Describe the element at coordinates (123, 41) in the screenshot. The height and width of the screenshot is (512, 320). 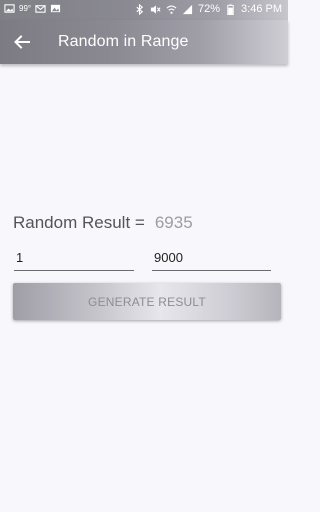
I see `page-title: Random in Range` at that location.